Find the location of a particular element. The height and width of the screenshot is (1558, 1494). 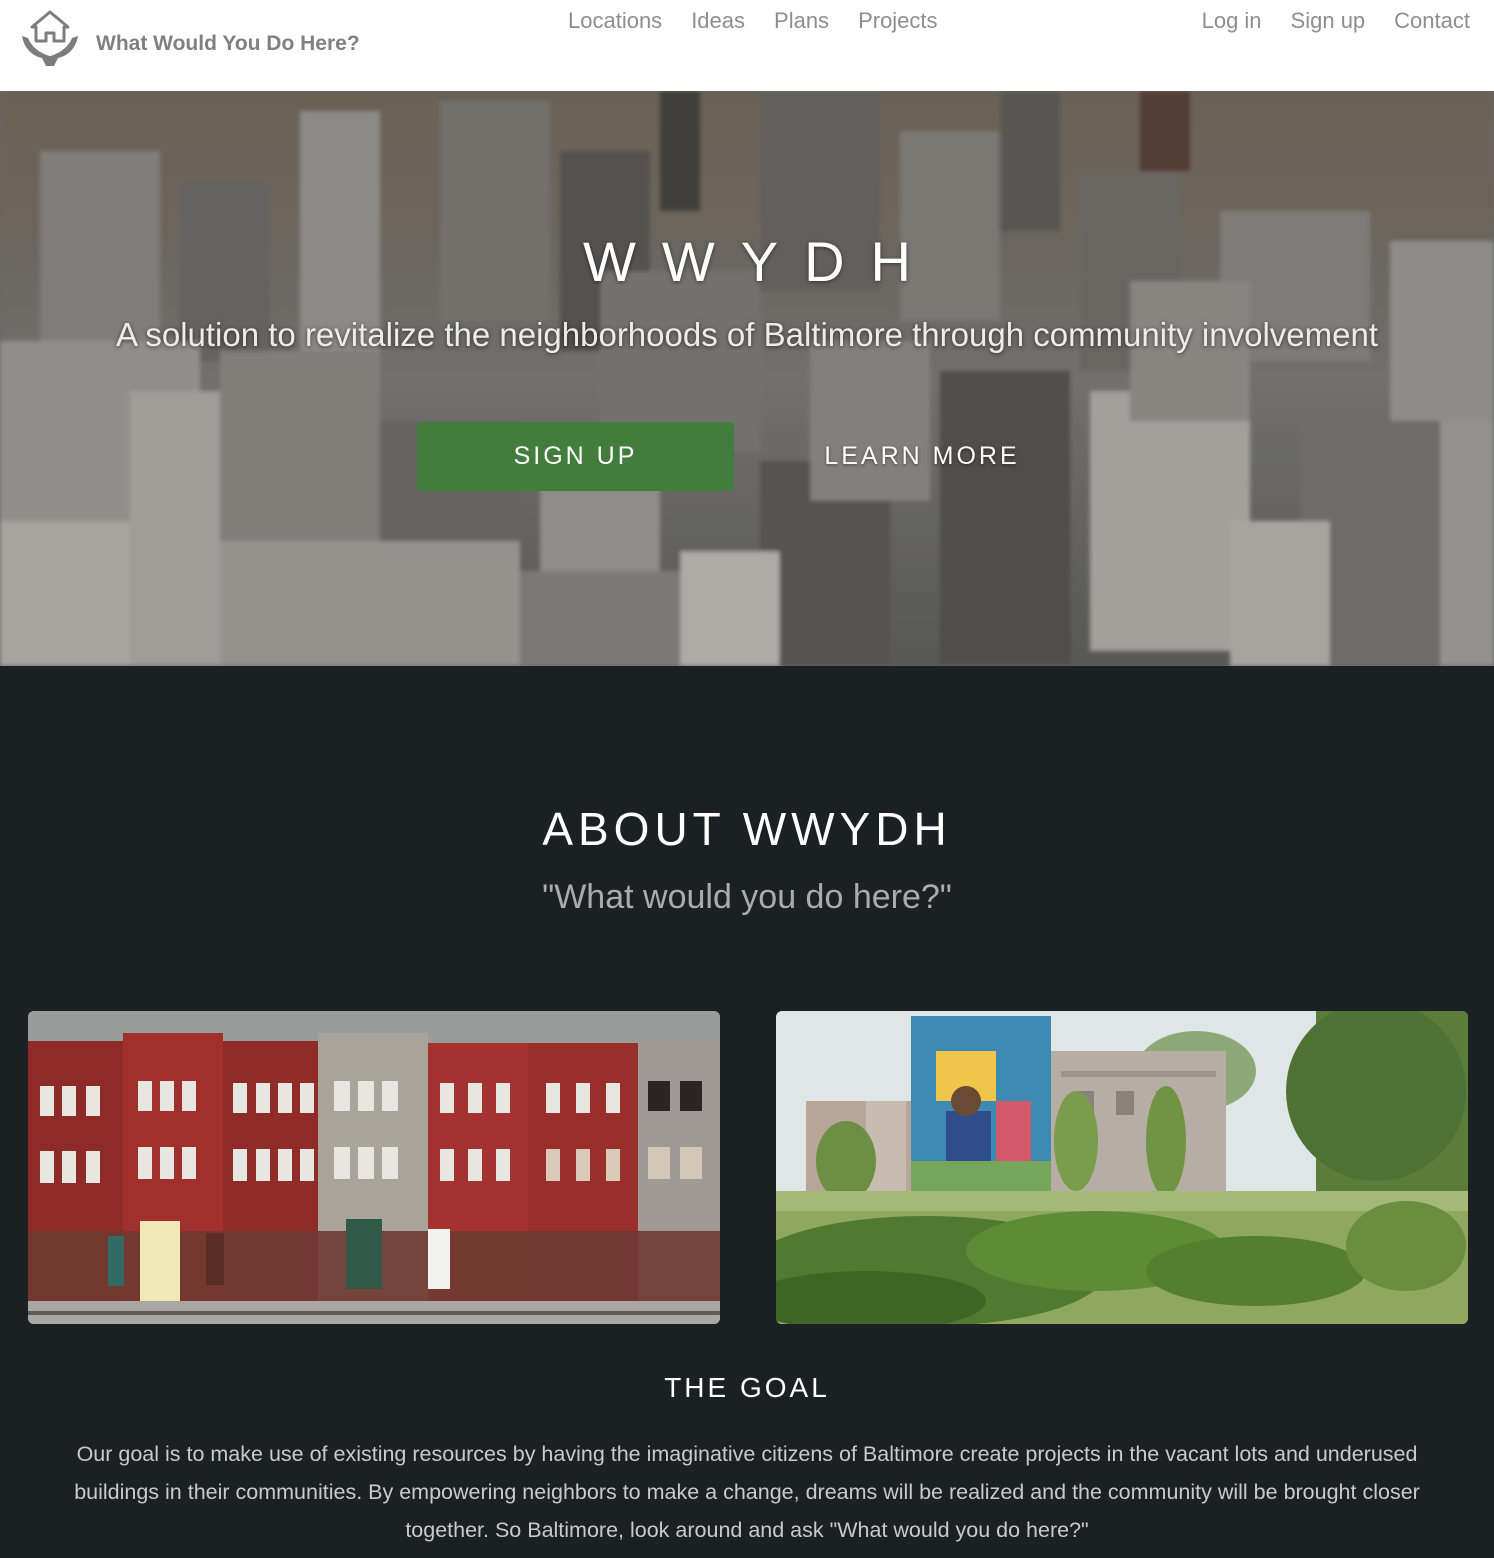

learn-more-button: LEARN MORE is located at coordinates (922, 456).